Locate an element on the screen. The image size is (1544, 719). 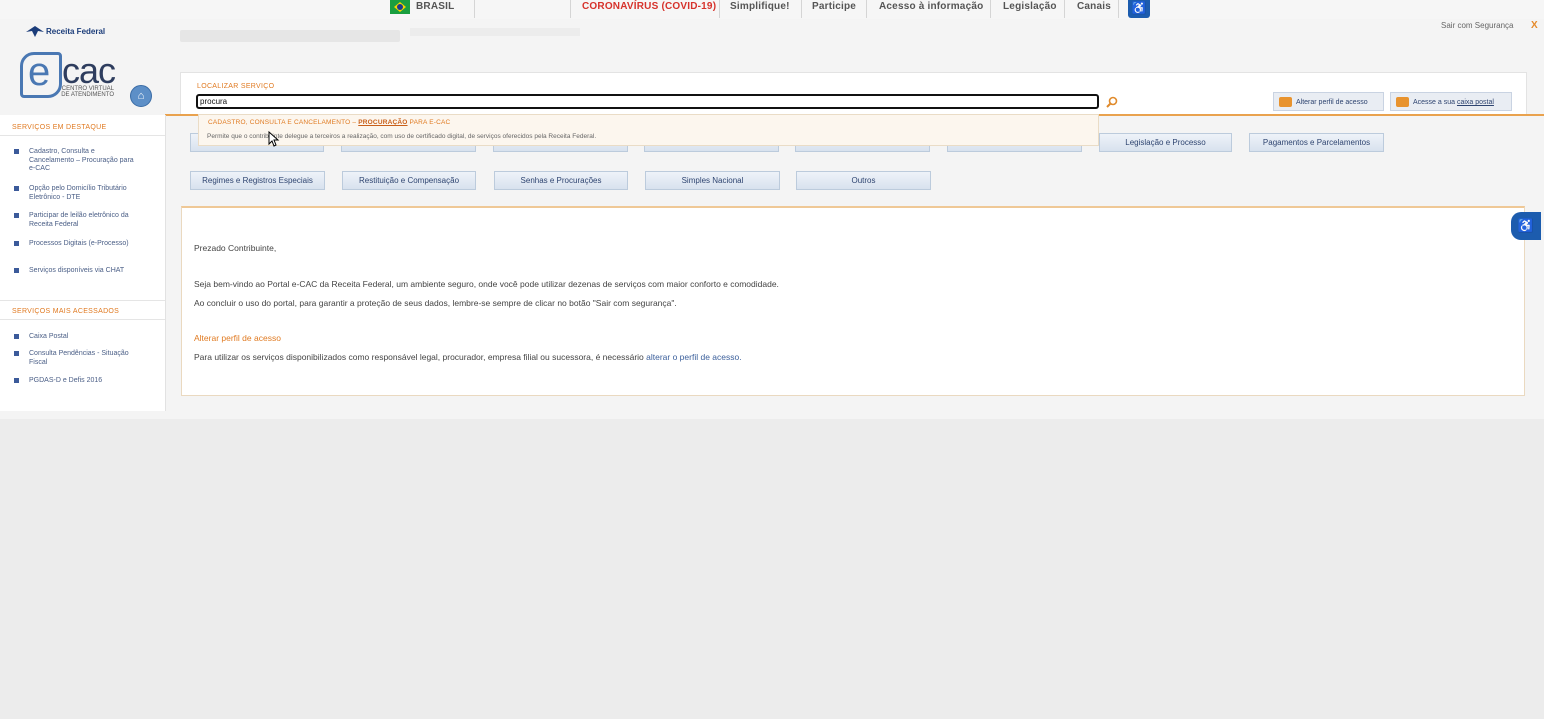
tab-legislacao-processo: Legislação e Processo is located at coordinates (1165, 142).